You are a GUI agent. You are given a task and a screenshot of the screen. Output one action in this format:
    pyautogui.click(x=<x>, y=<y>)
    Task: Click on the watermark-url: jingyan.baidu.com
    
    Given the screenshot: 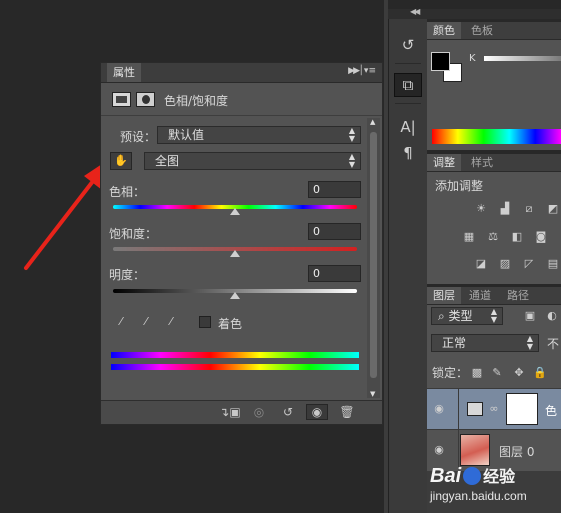 What is the action you would take?
    pyautogui.click(x=478, y=496)
    